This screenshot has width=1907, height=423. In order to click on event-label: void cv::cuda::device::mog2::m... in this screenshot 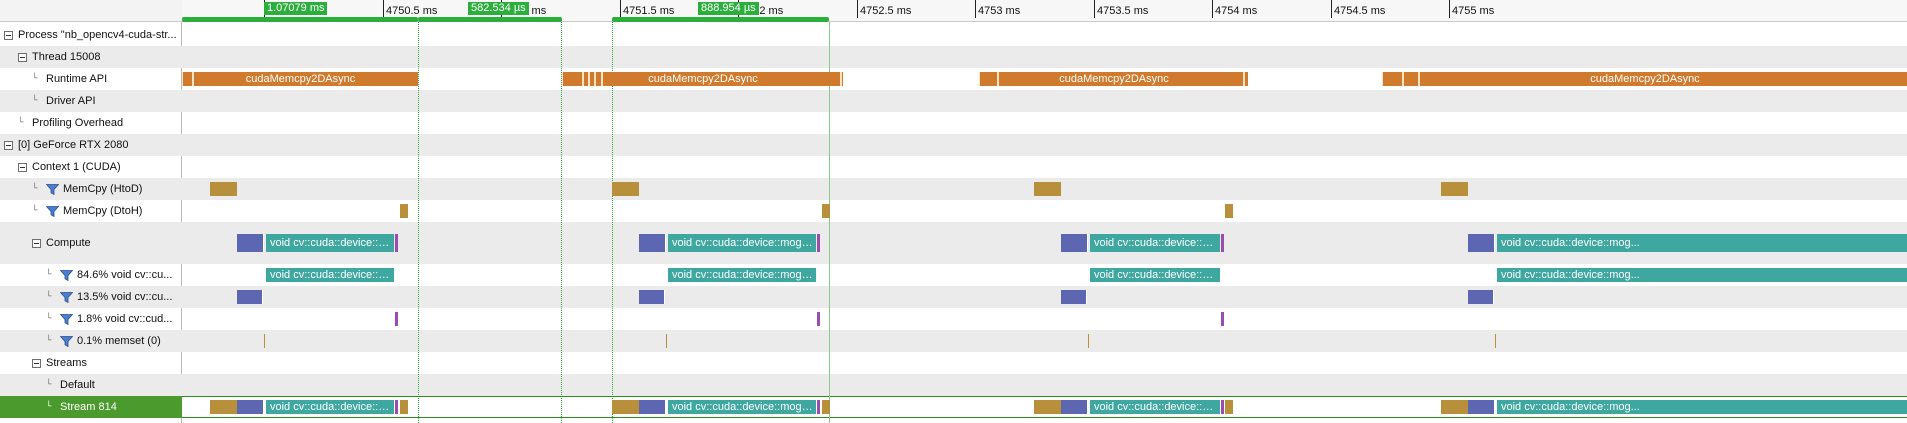, I will do `click(744, 275)`.